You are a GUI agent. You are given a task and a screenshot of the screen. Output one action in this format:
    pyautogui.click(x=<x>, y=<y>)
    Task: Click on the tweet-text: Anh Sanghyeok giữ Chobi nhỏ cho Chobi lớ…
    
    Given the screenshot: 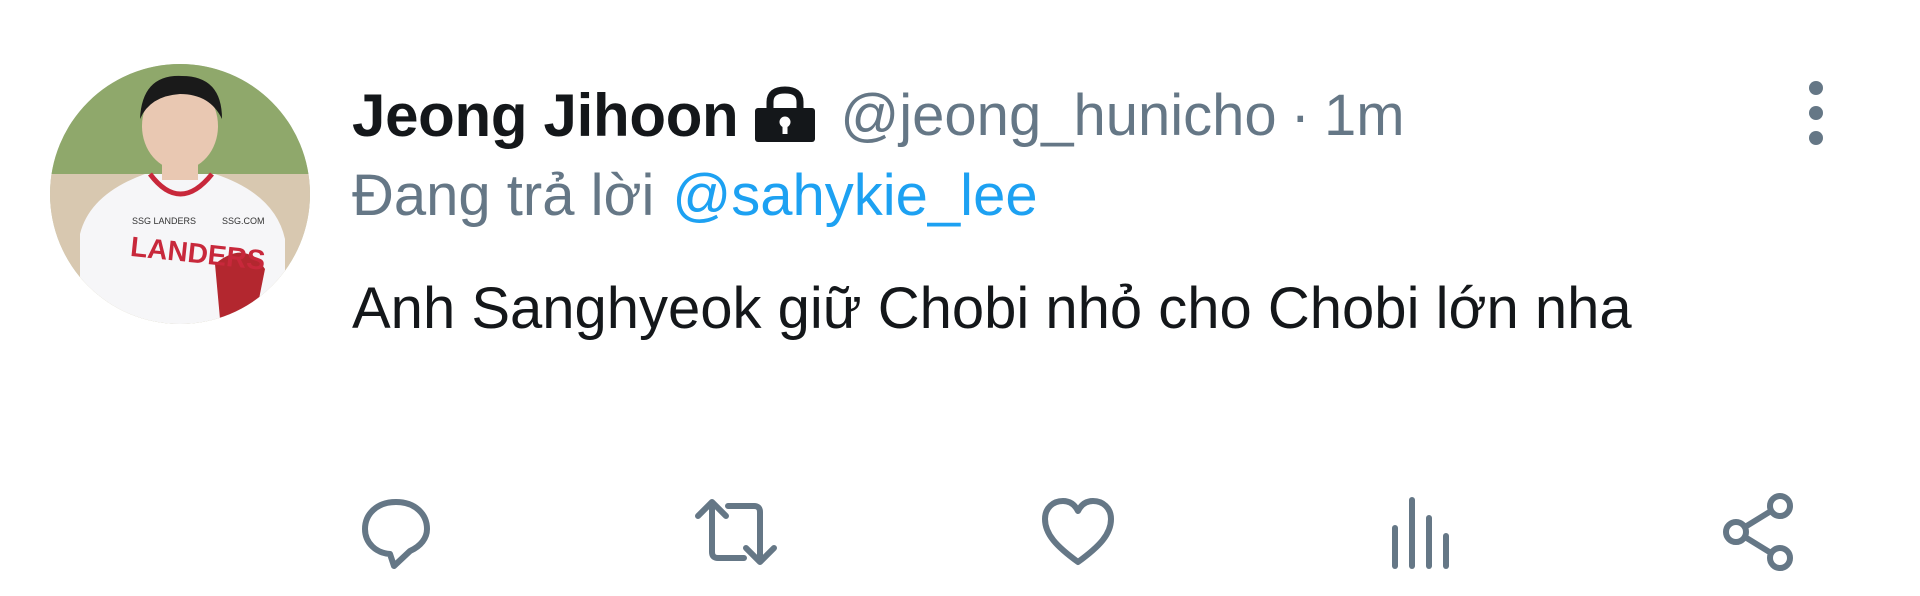 What is the action you would take?
    pyautogui.click(x=992, y=308)
    